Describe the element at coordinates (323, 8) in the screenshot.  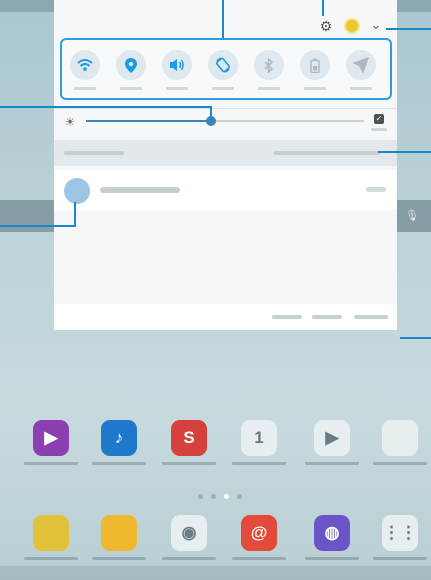
I see `callout-settings-top` at that location.